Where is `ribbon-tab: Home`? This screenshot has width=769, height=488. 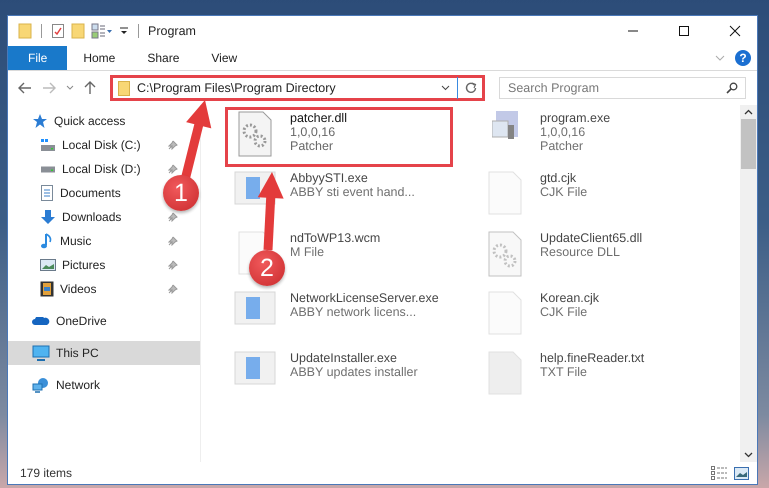
ribbon-tab: Home is located at coordinates (99, 58).